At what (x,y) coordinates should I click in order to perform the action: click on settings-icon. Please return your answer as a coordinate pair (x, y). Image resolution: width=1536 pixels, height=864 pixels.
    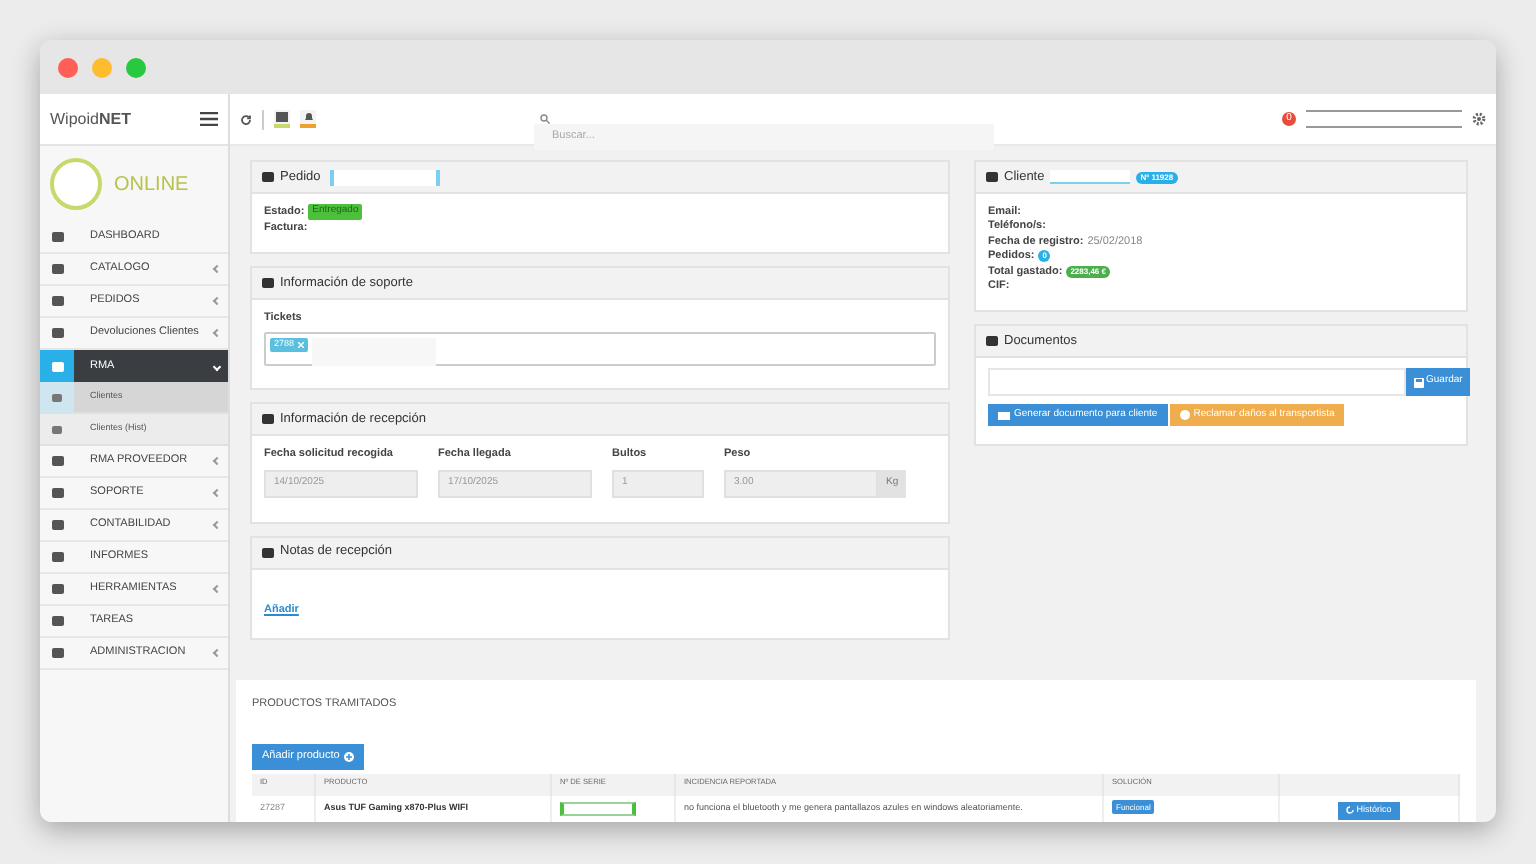
    Looking at the image, I should click on (1479, 119).